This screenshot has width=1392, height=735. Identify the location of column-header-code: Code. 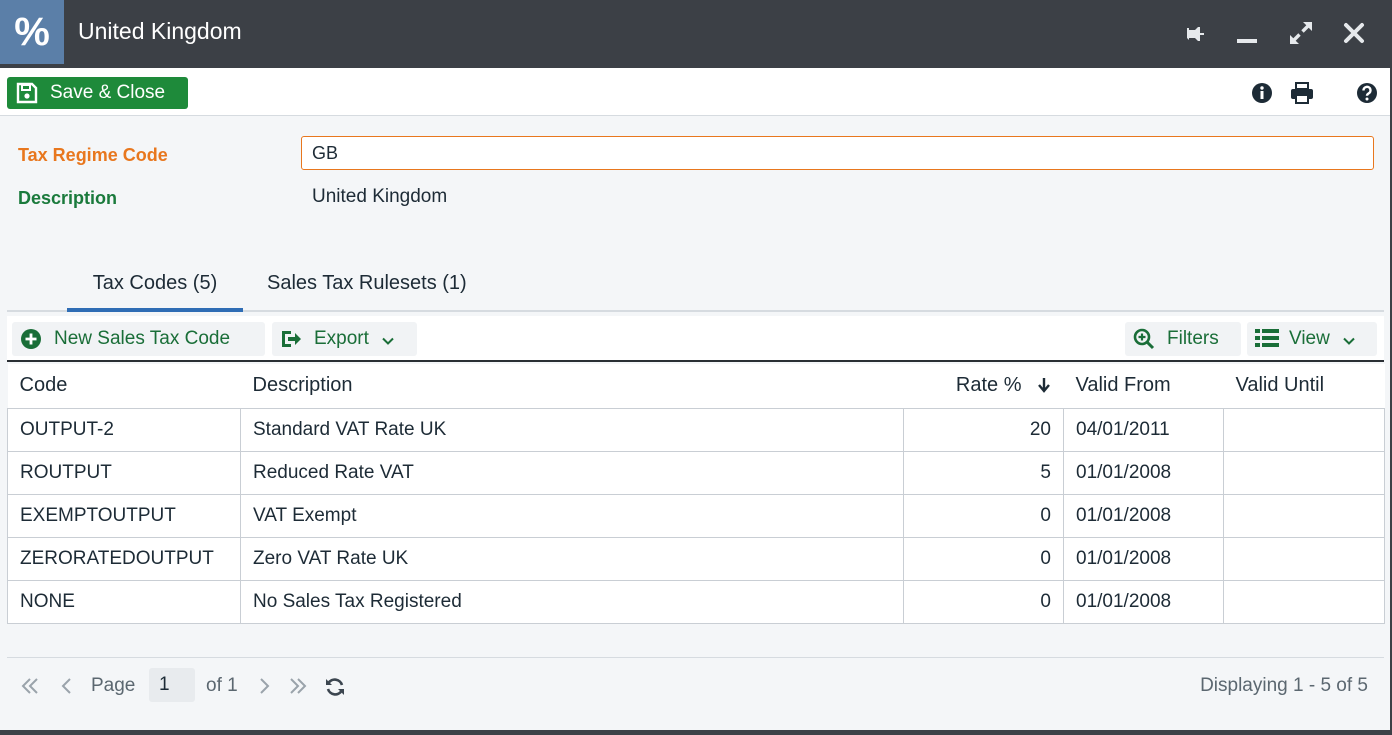
(124, 386).